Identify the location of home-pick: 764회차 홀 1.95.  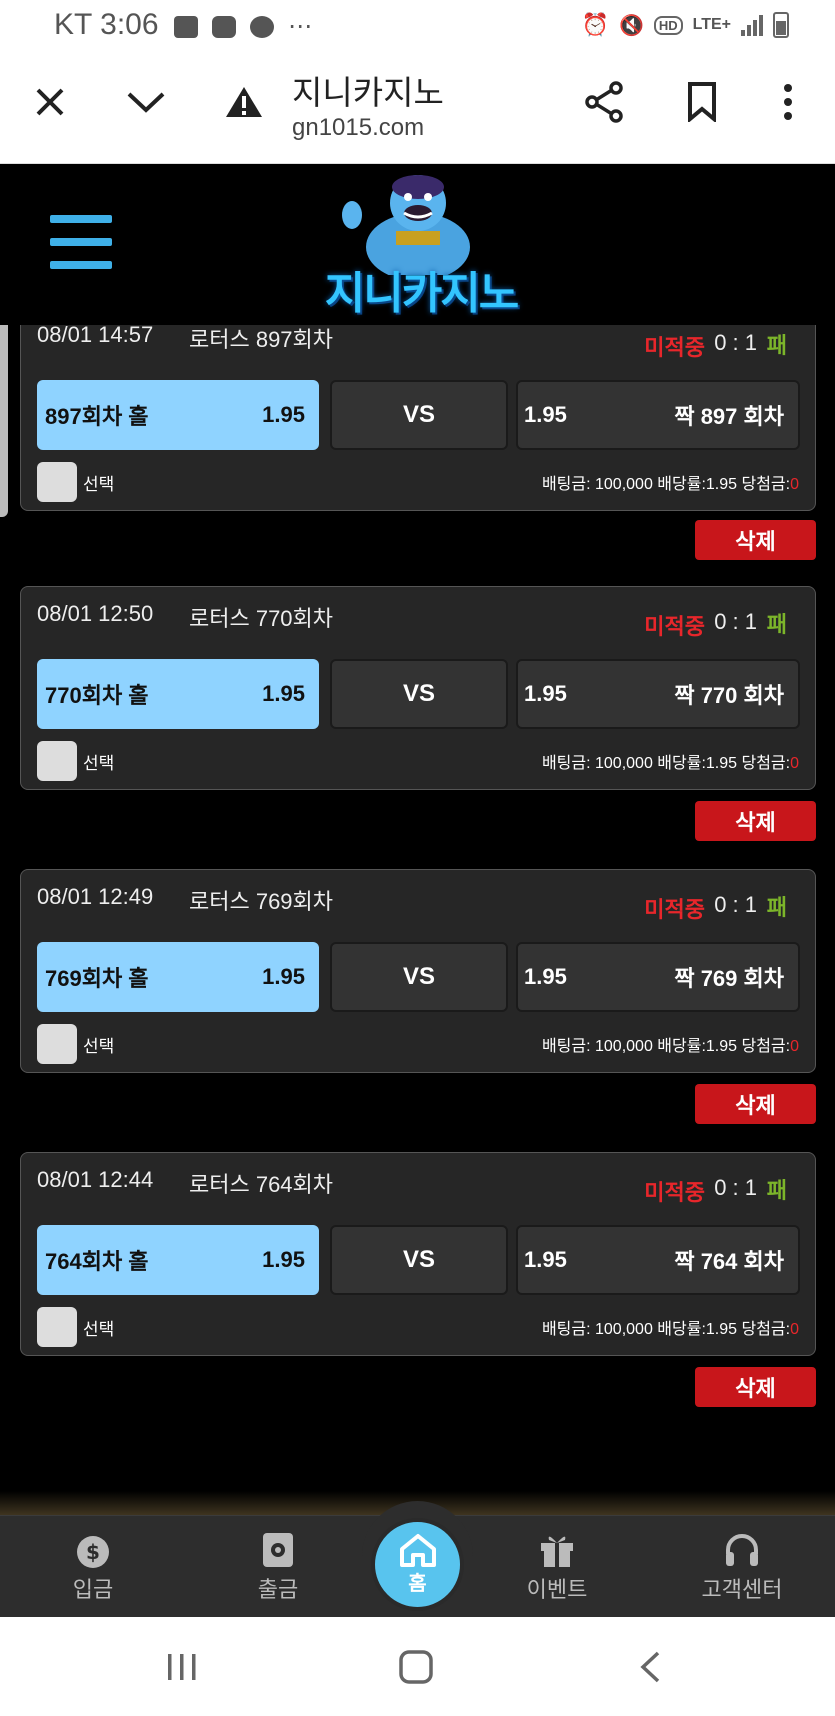
(178, 1260).